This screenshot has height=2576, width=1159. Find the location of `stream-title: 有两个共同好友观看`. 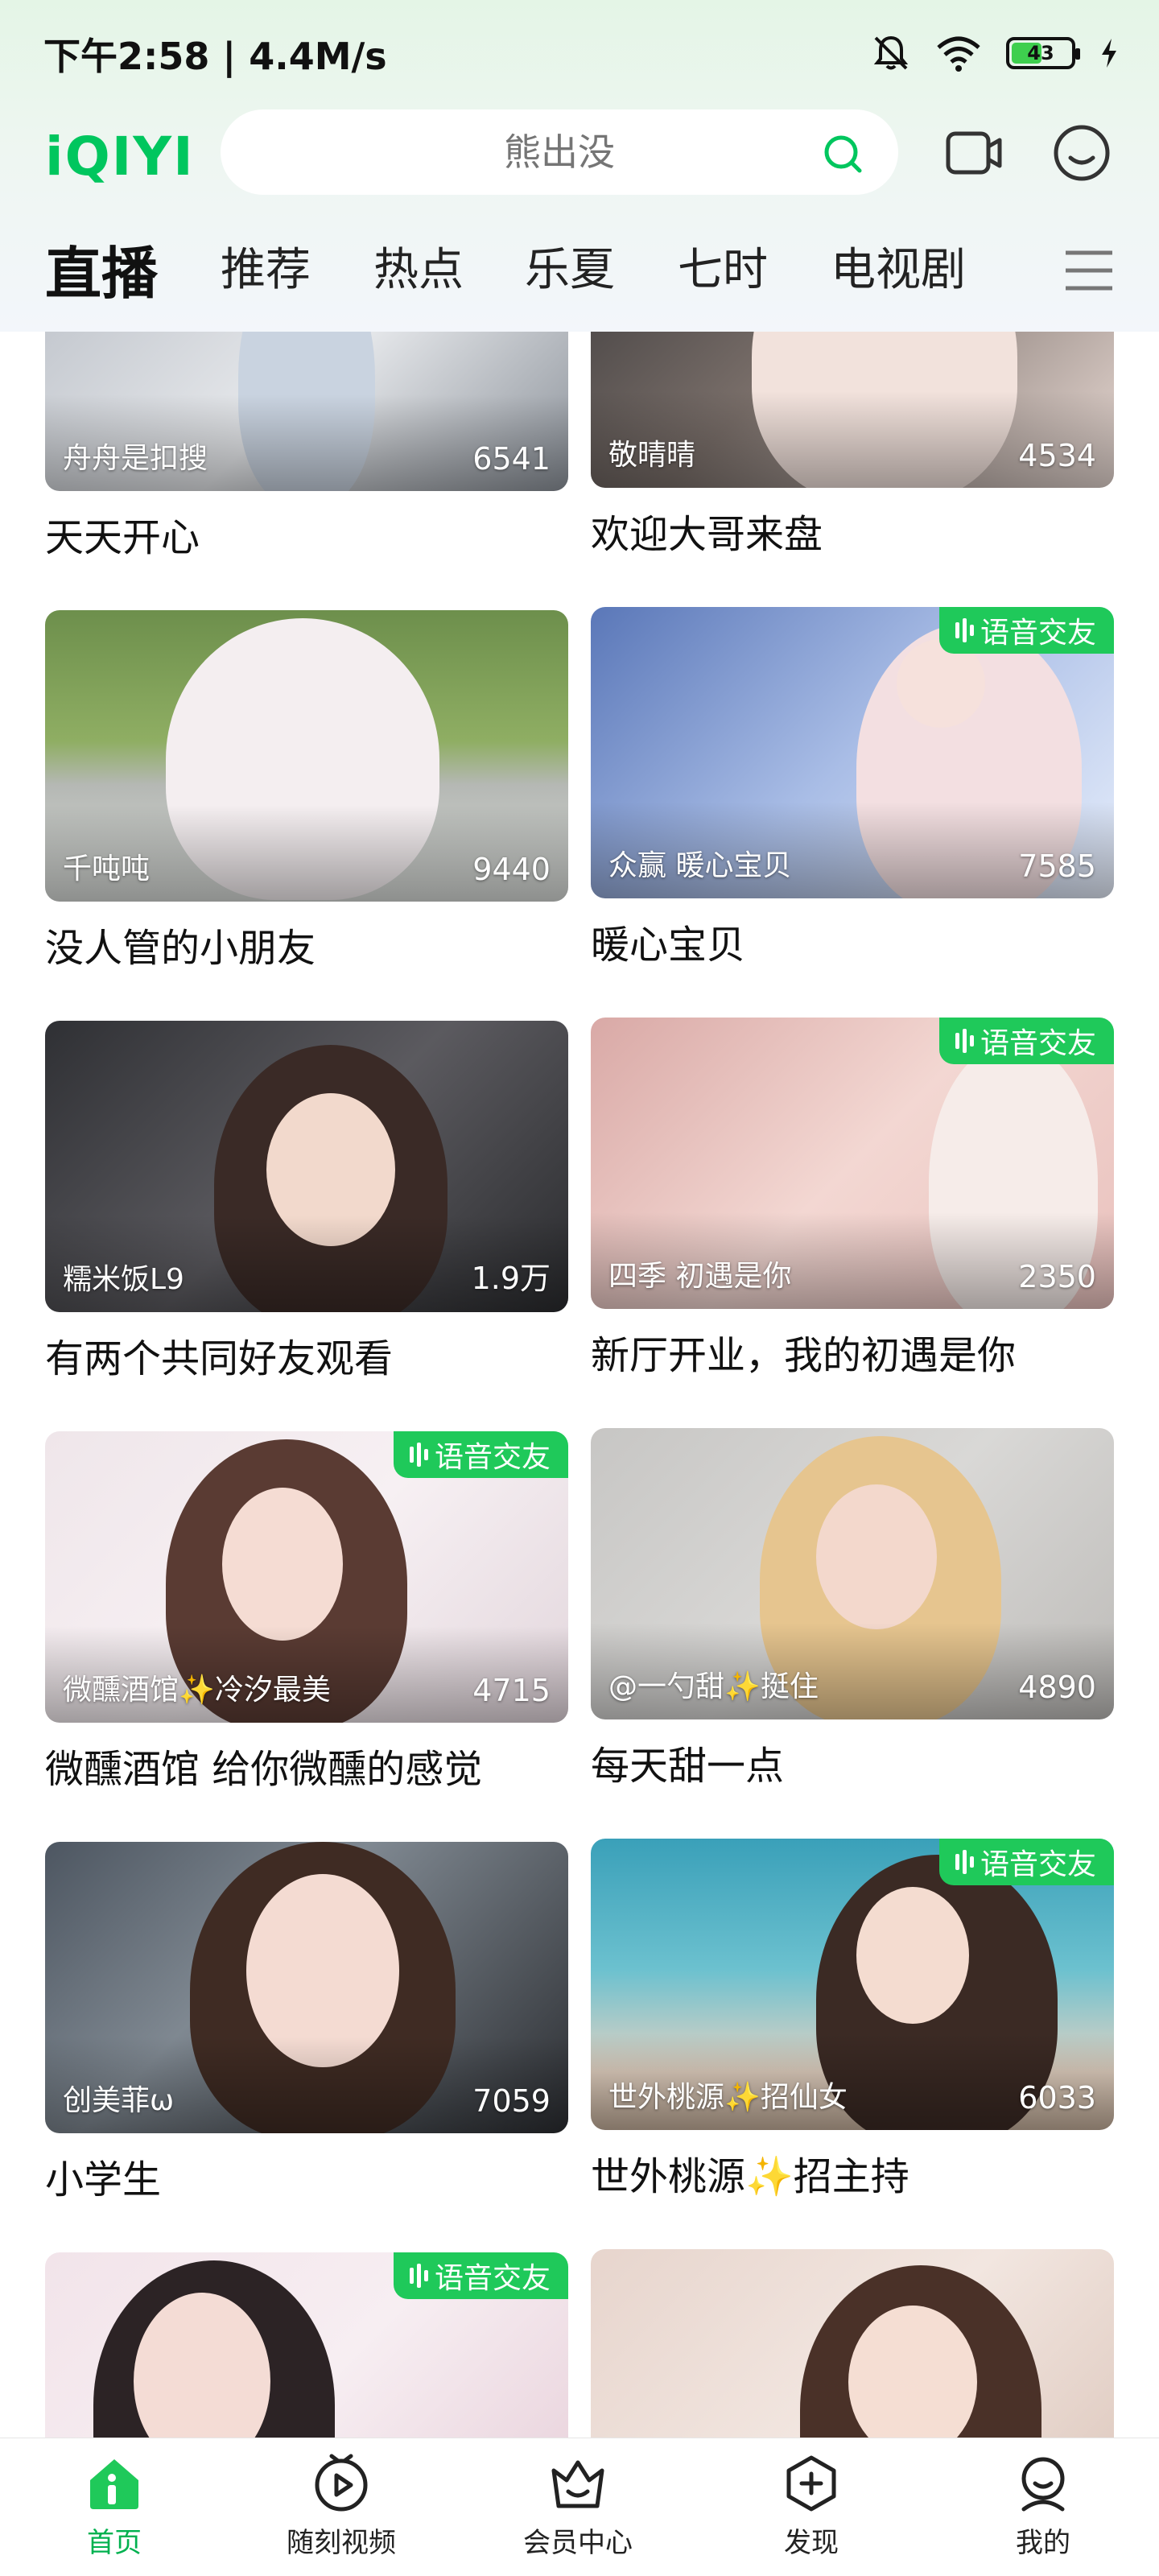

stream-title: 有两个共同好友观看 is located at coordinates (220, 1358).